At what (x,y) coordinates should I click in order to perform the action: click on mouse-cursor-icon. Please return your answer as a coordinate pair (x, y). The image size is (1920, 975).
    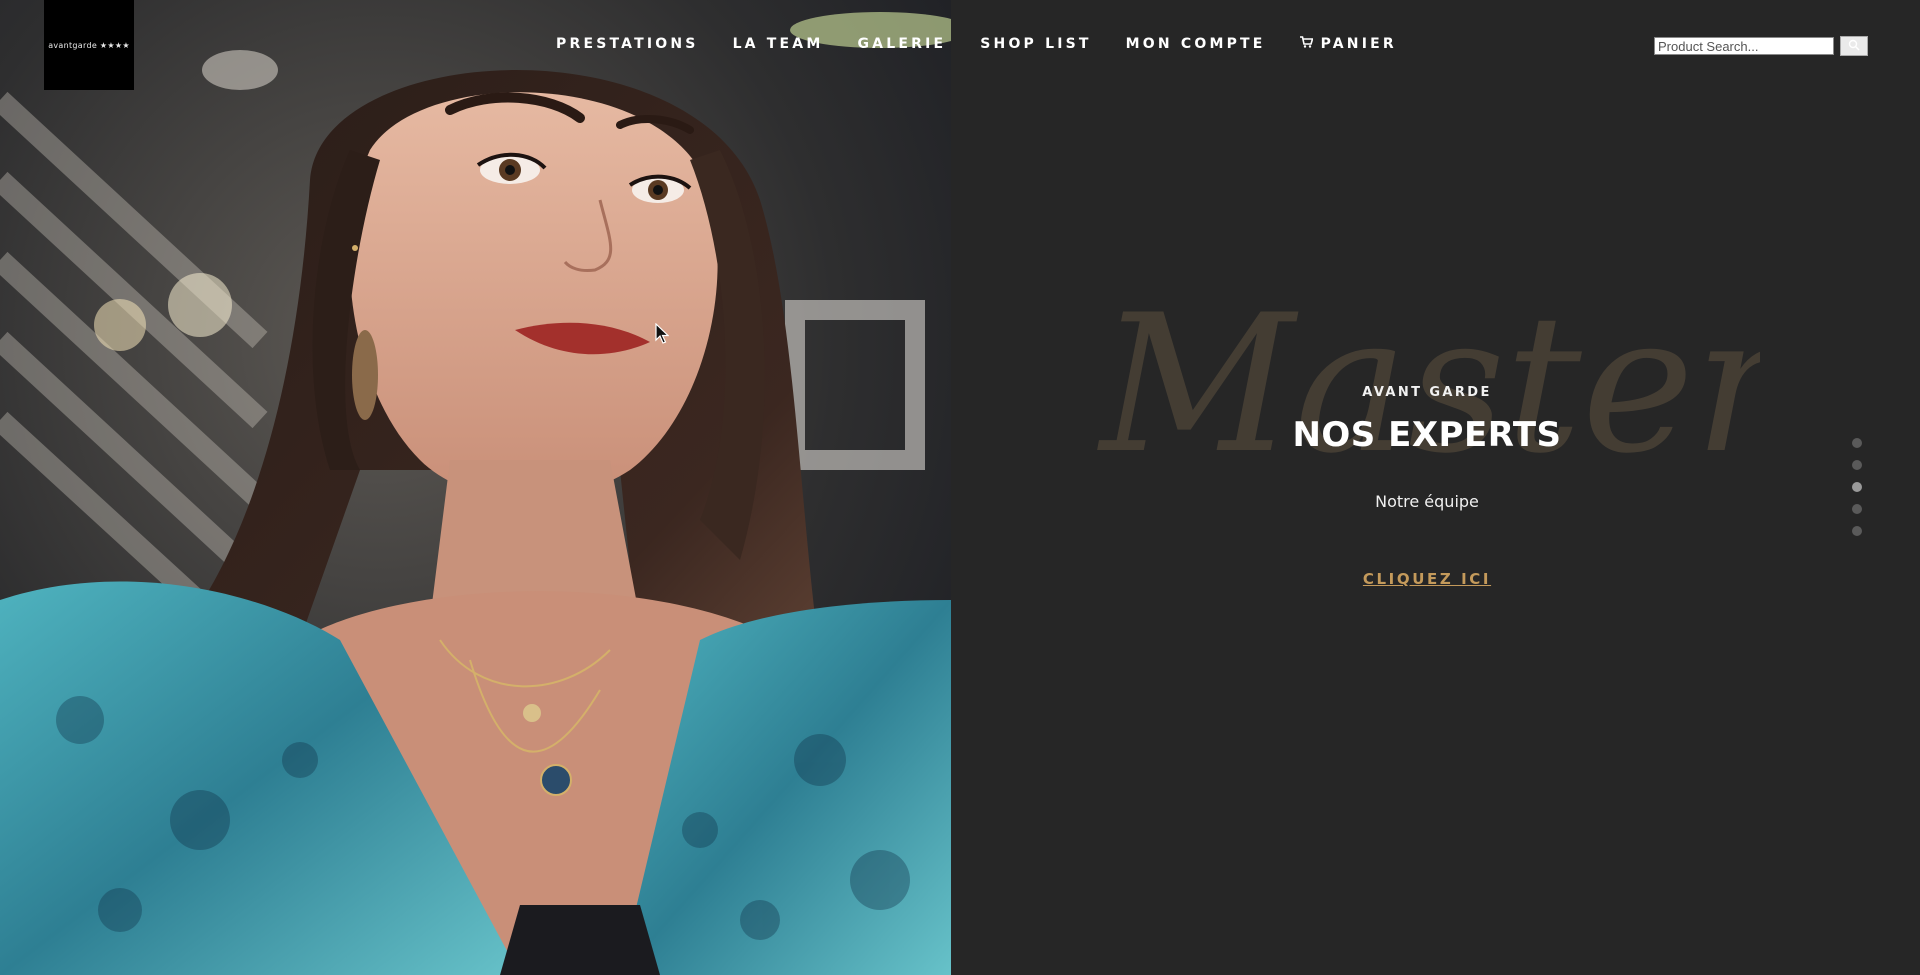
    Looking at the image, I should click on (662, 333).